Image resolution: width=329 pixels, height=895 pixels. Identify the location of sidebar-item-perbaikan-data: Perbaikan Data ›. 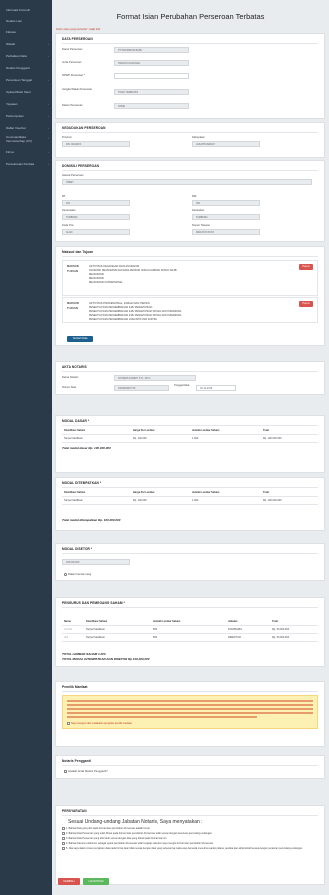
(26, 56).